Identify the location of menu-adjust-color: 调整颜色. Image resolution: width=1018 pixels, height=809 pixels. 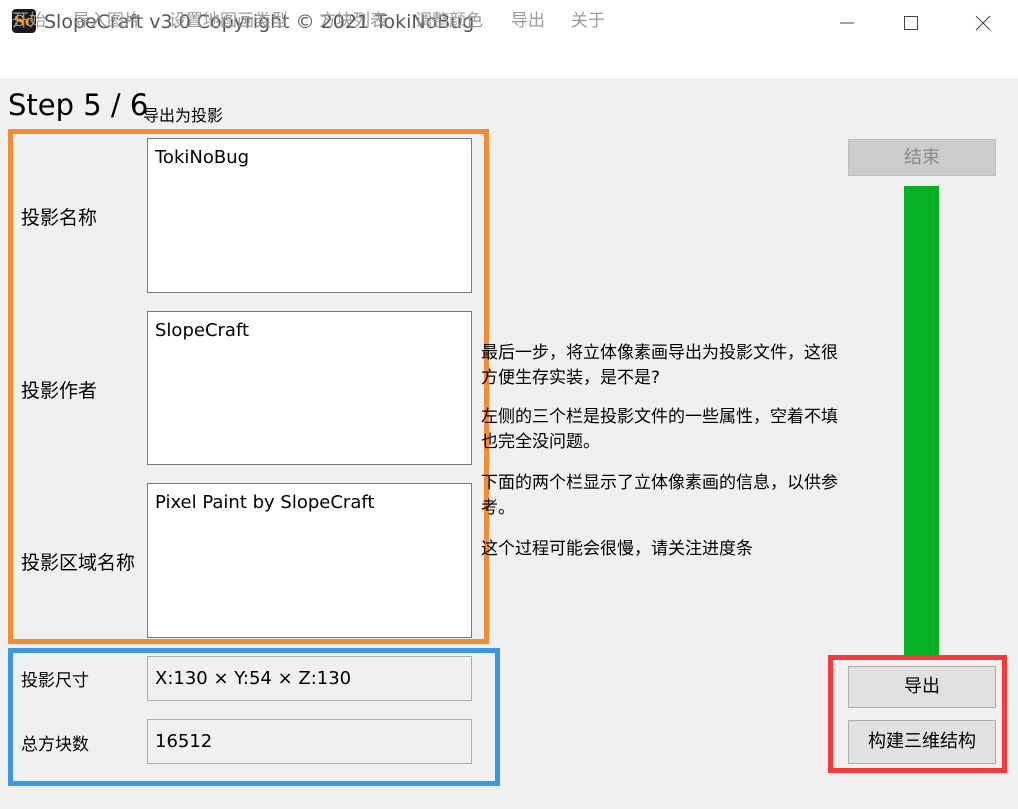
(449, 18).